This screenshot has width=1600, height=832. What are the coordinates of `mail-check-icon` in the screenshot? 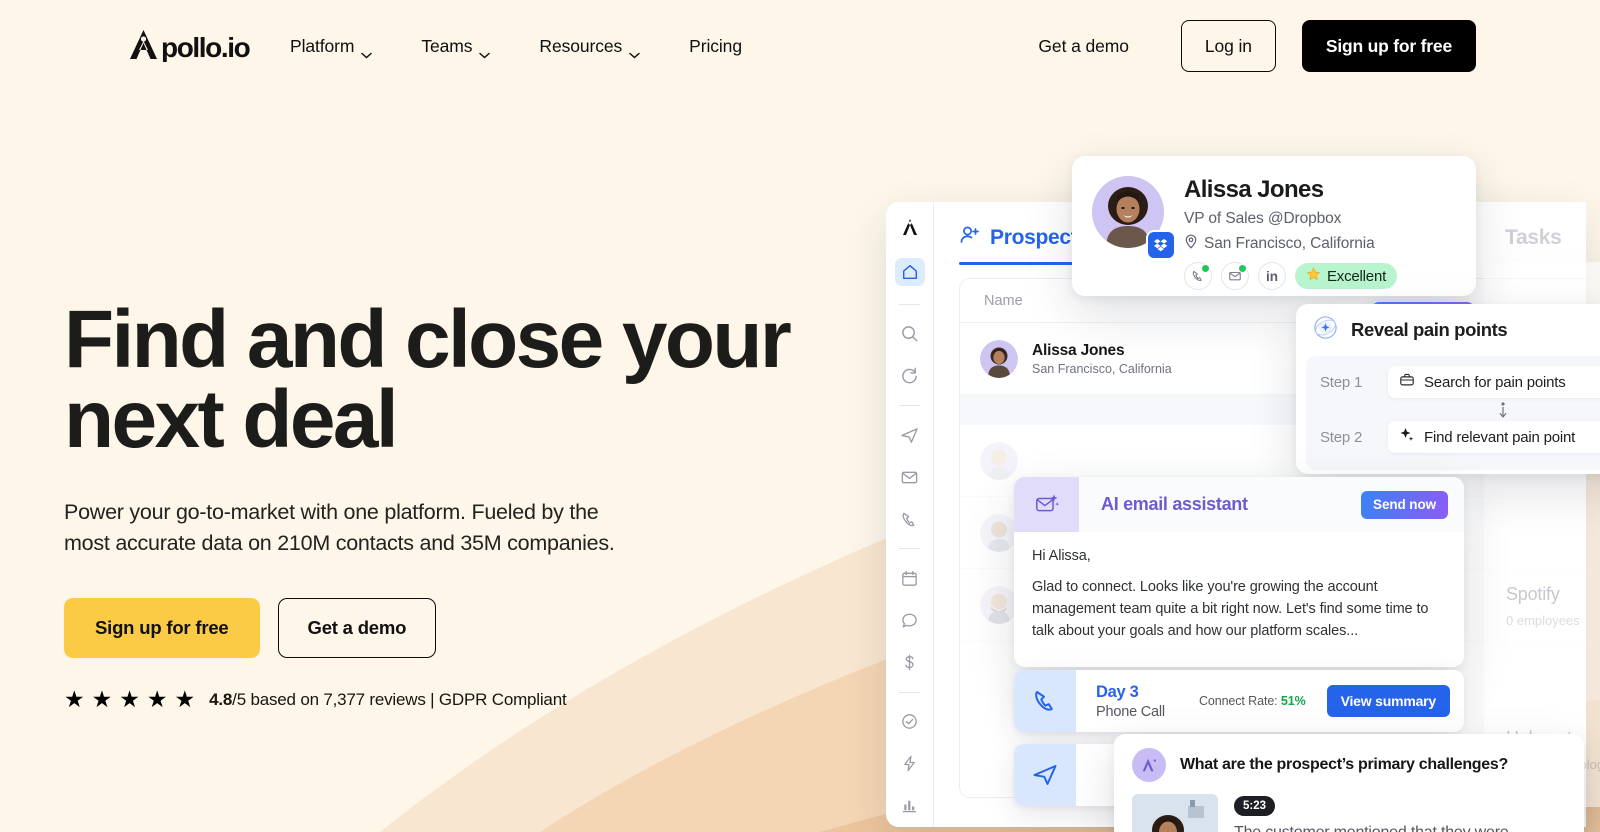 It's located at (1235, 276).